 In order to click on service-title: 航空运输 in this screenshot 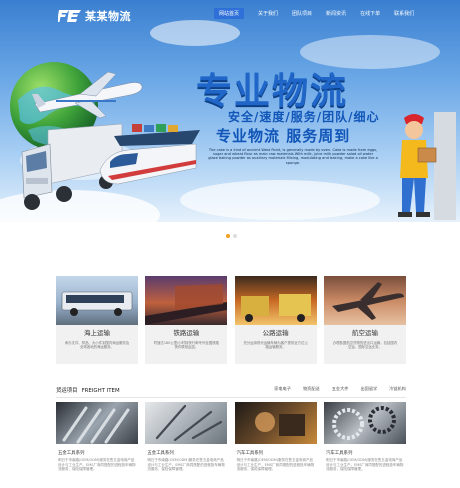, I will do `click(364, 333)`.